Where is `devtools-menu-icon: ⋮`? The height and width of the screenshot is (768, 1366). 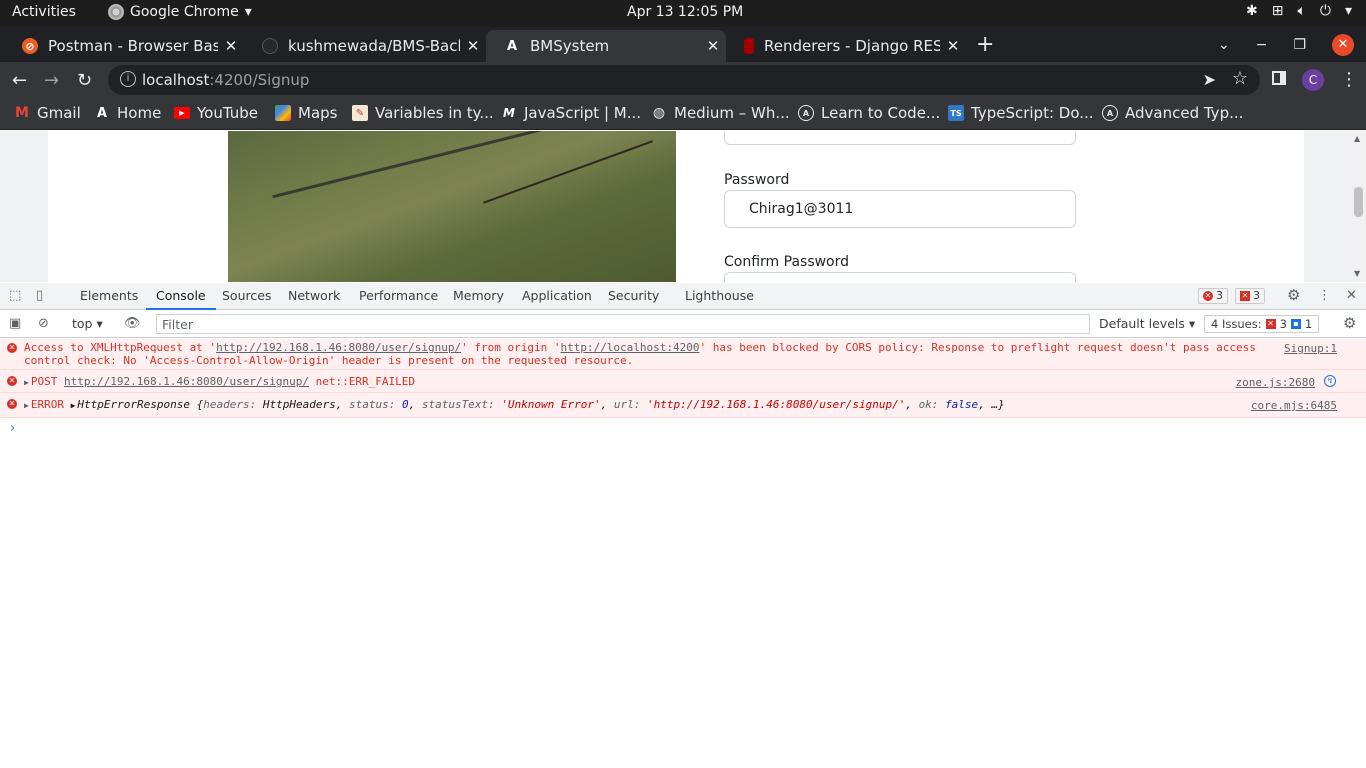 devtools-menu-icon: ⋮ is located at coordinates (1324, 295).